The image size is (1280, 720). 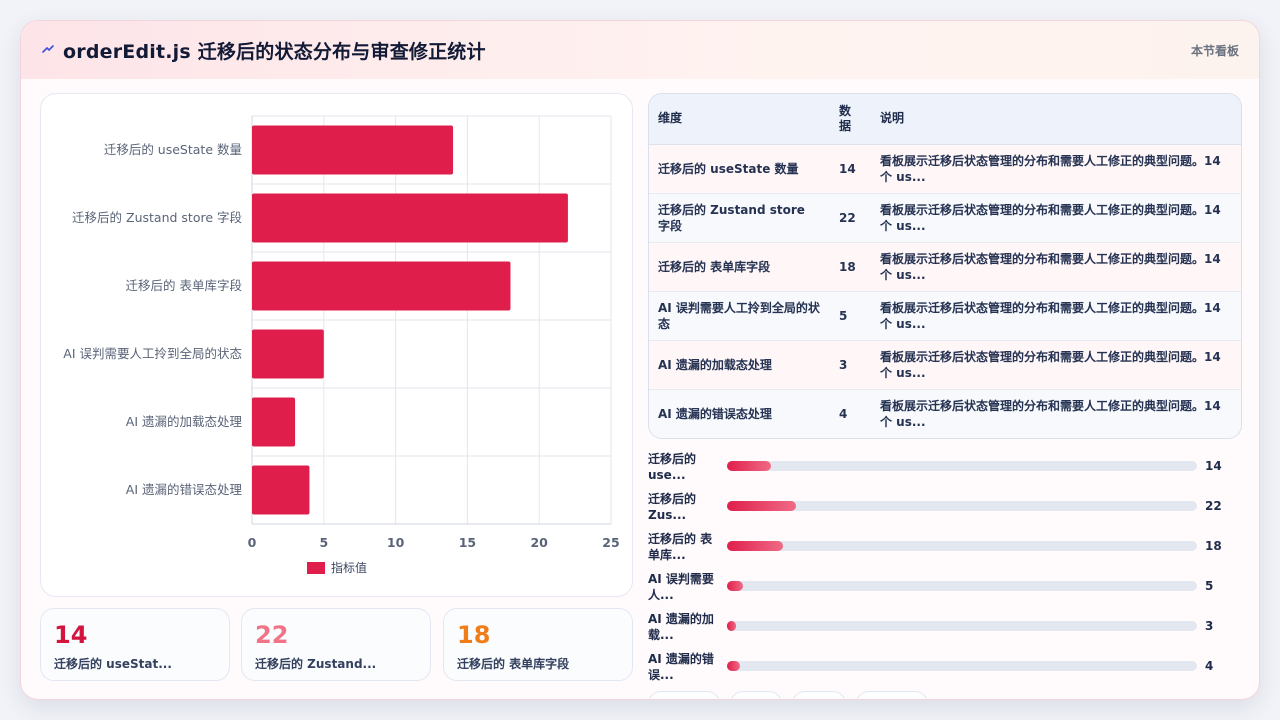 What do you see at coordinates (1209, 666) in the screenshot?
I see `progress-value: 4` at bounding box center [1209, 666].